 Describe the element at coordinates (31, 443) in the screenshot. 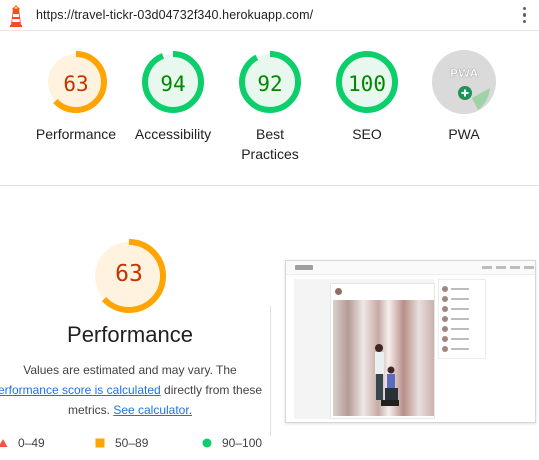

I see `legend-range: 0–49` at that location.